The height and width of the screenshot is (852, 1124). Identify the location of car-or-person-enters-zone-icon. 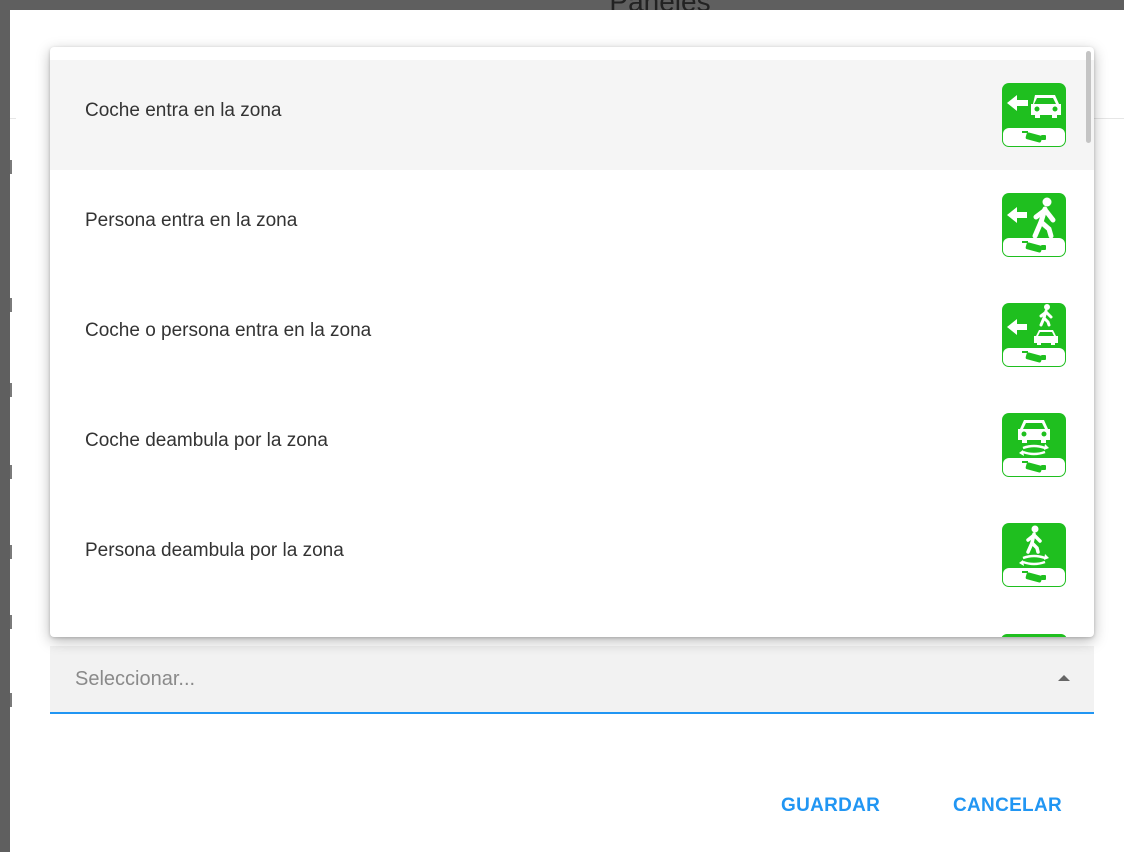
(1034, 335).